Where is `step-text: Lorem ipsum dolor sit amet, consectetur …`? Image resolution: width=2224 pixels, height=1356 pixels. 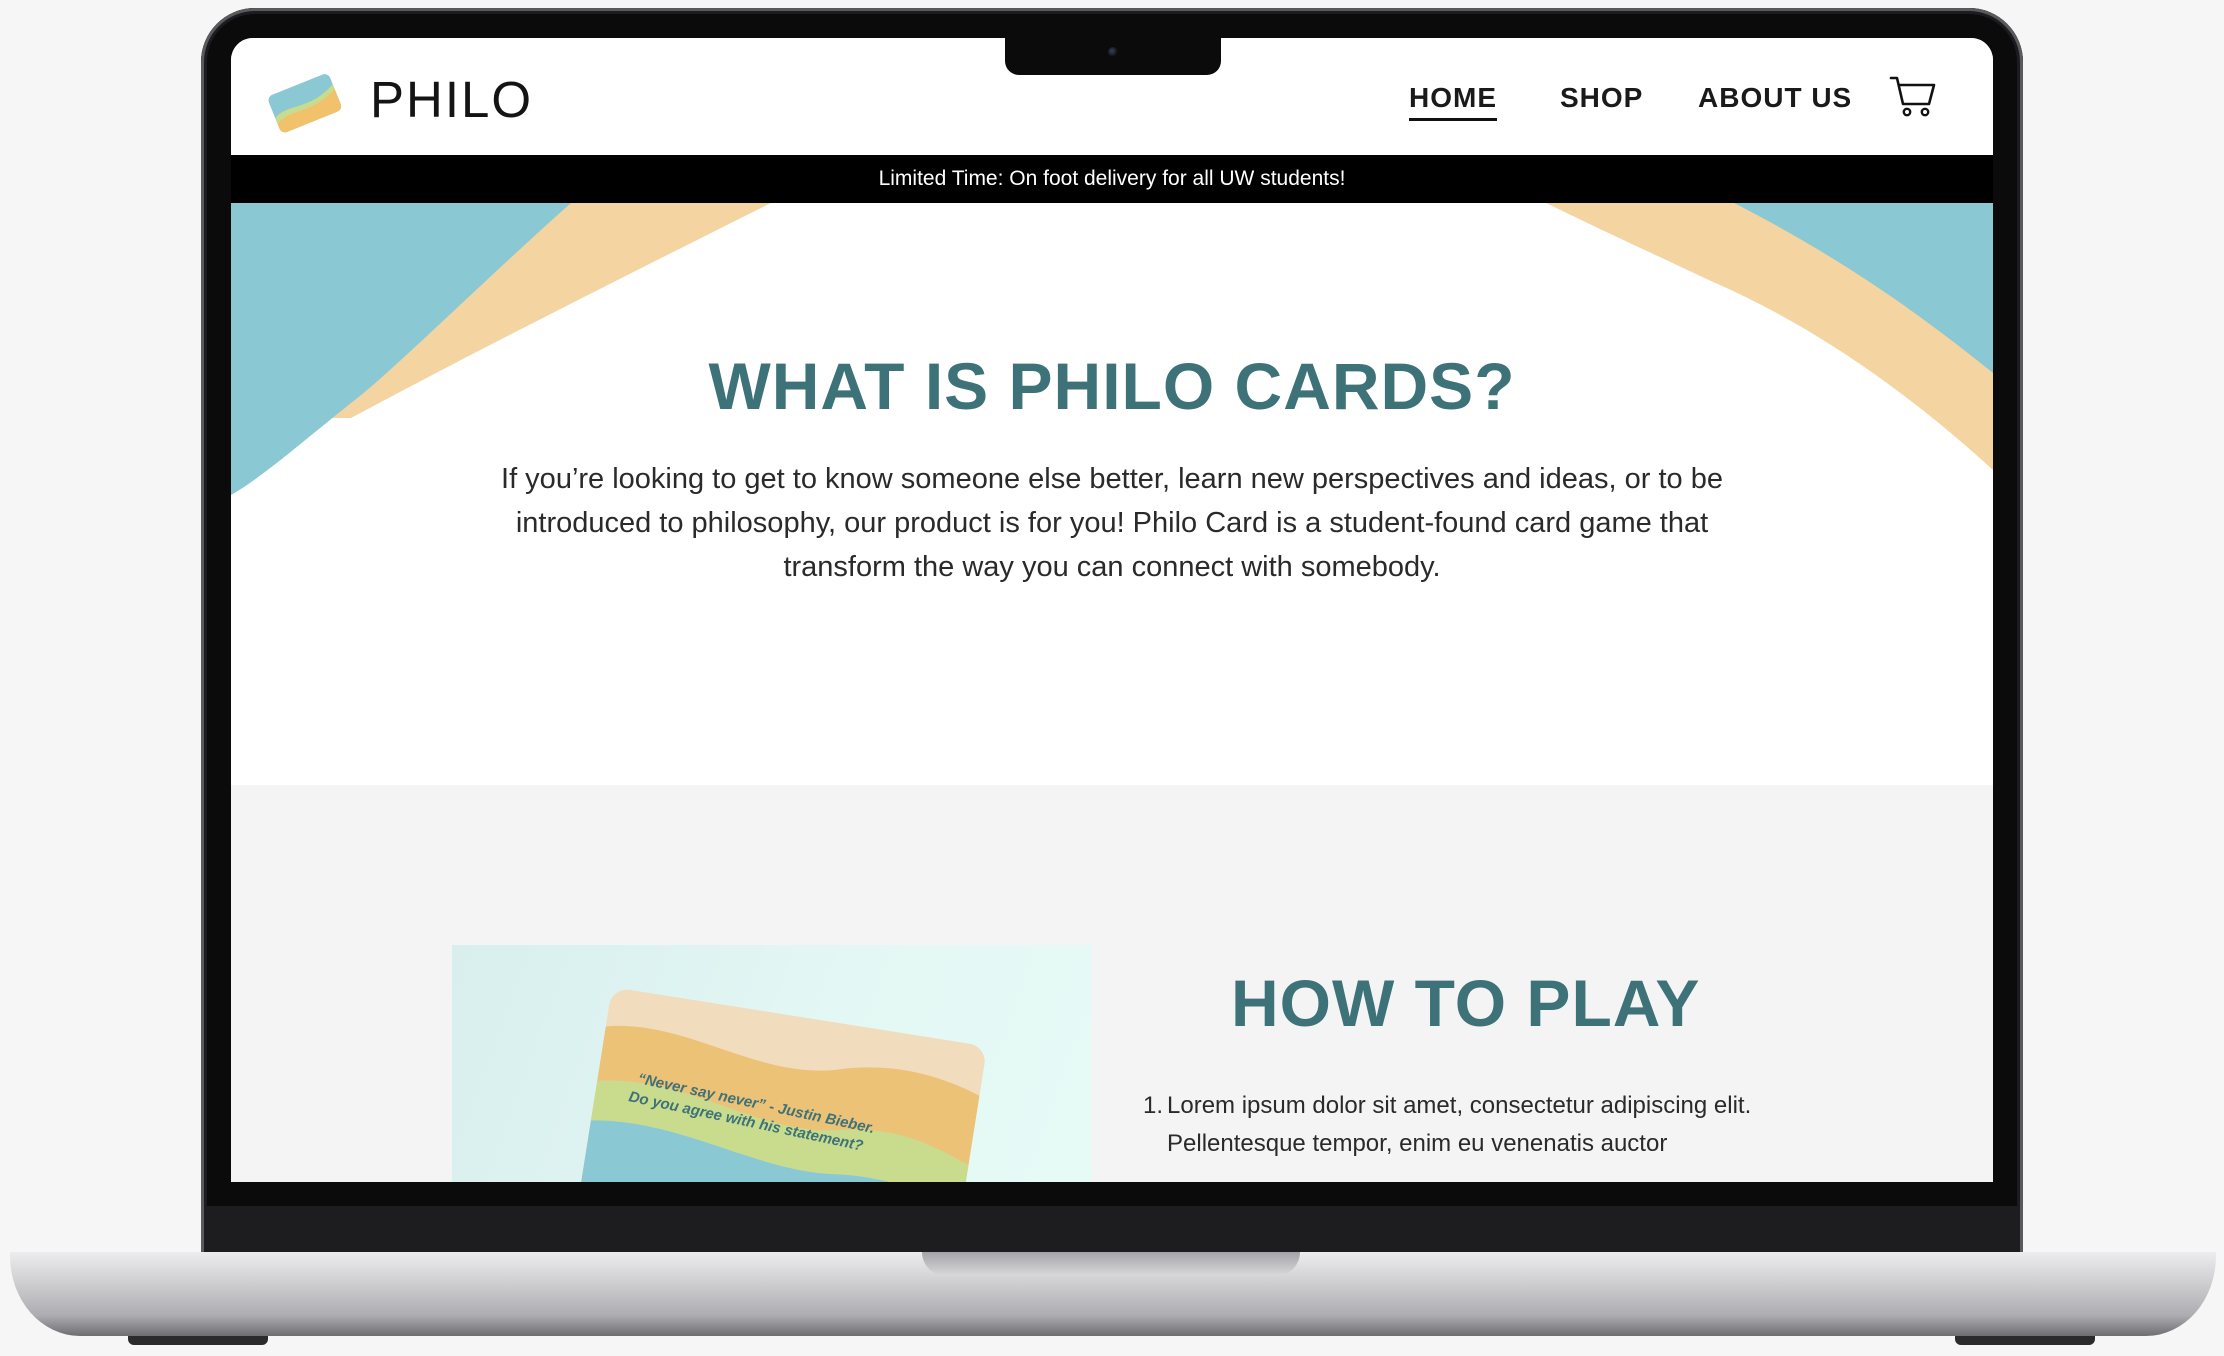 step-text: Lorem ipsum dolor sit amet, consectetur … is located at coordinates (1459, 1124).